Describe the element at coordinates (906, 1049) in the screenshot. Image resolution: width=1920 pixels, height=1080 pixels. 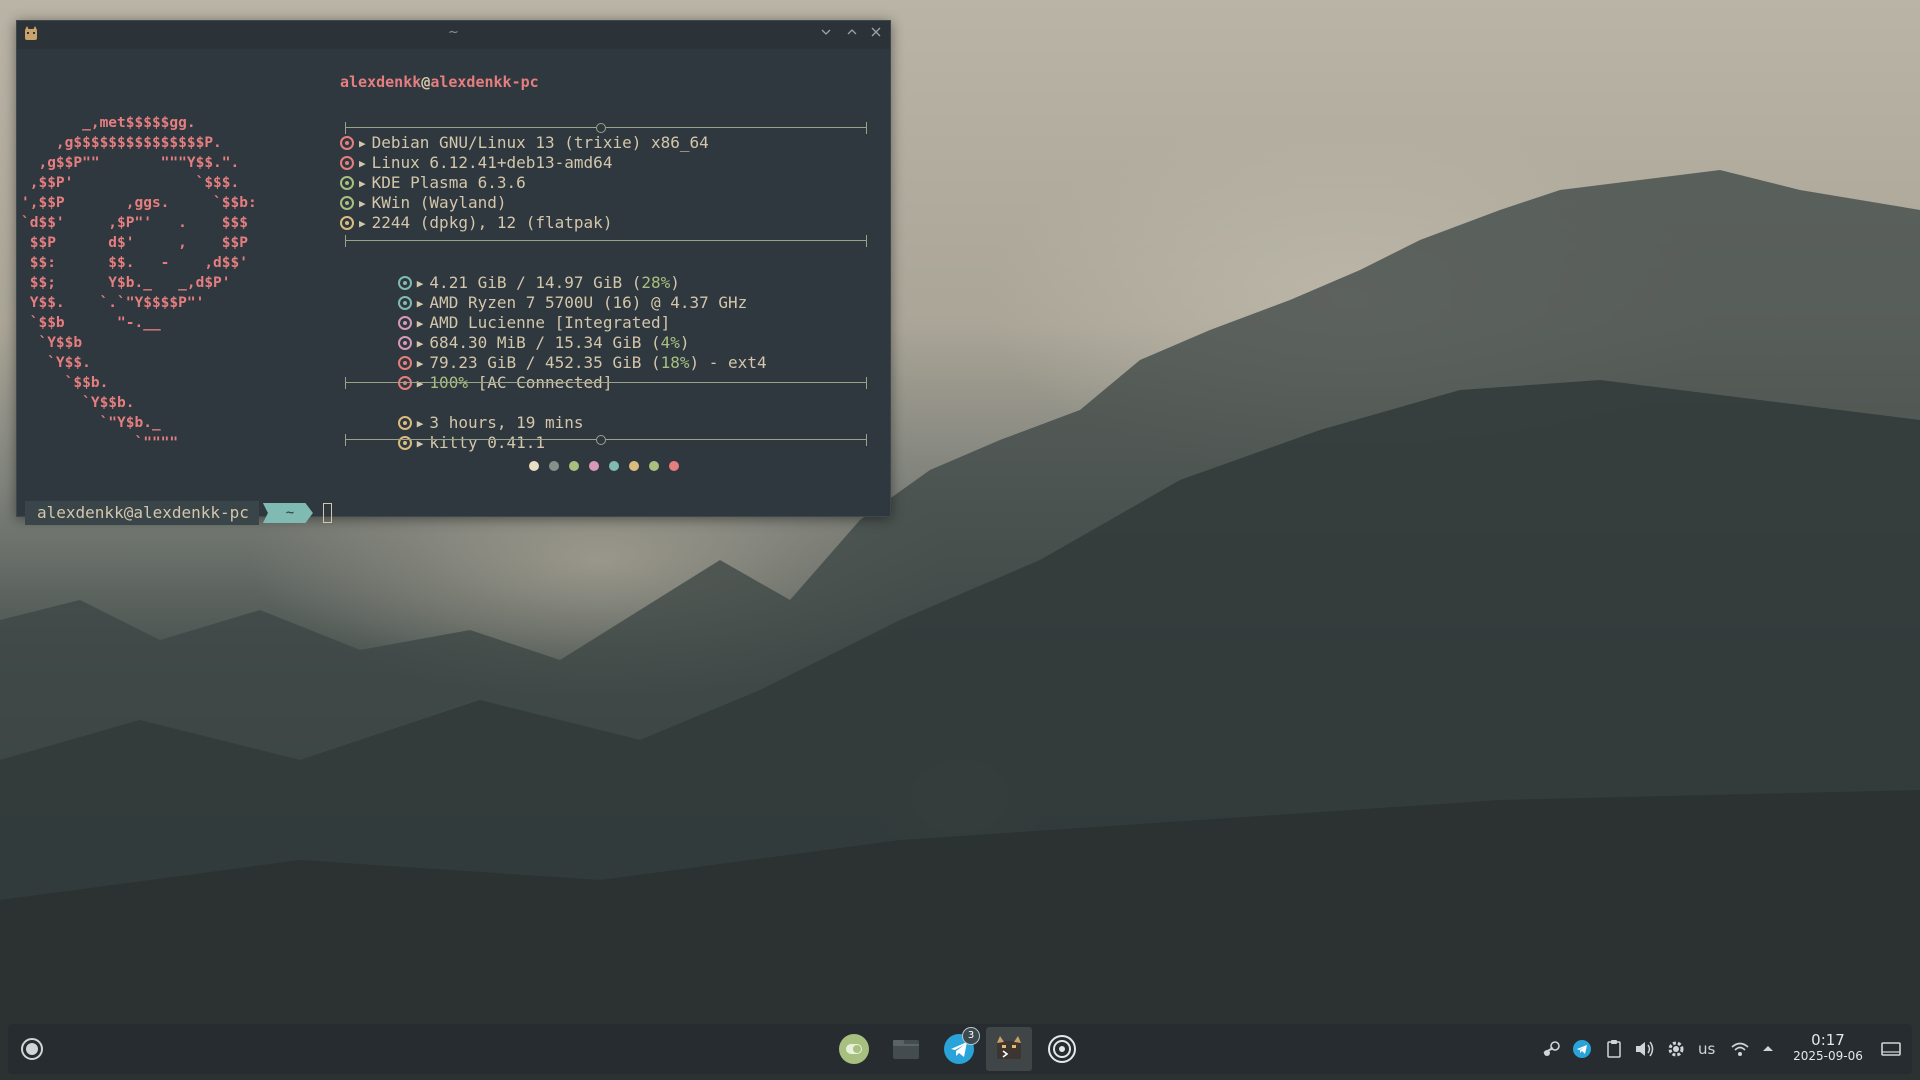
I see `file-manager-icon` at that location.